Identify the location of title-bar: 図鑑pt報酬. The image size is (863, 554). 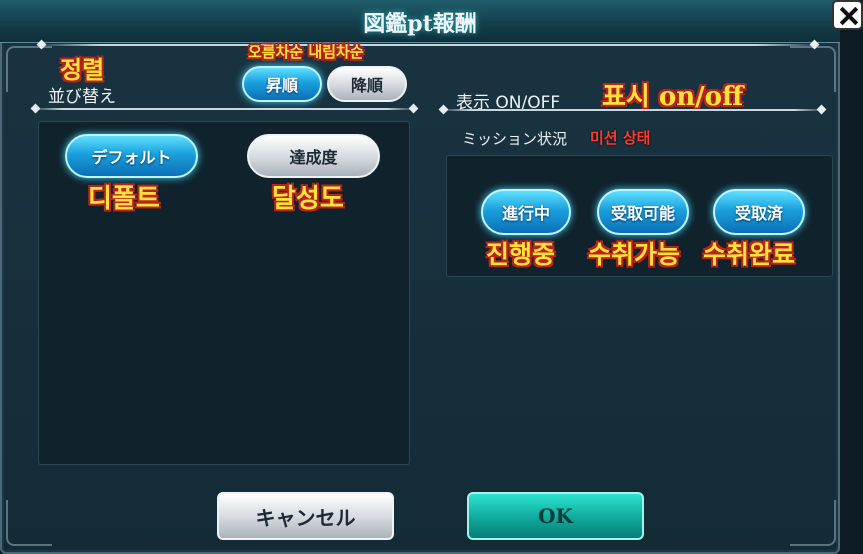
(420, 21).